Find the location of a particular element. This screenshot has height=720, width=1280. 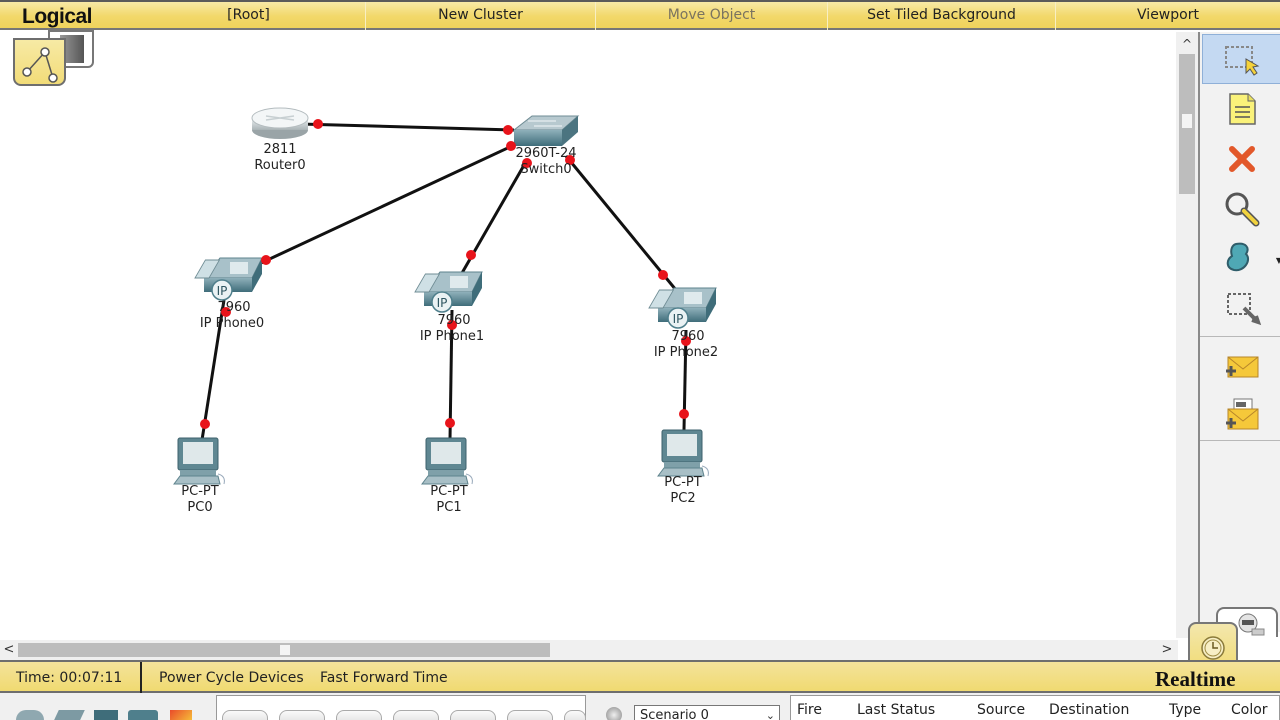

scroll-up-button: ^ is located at coordinates (1187, 44).